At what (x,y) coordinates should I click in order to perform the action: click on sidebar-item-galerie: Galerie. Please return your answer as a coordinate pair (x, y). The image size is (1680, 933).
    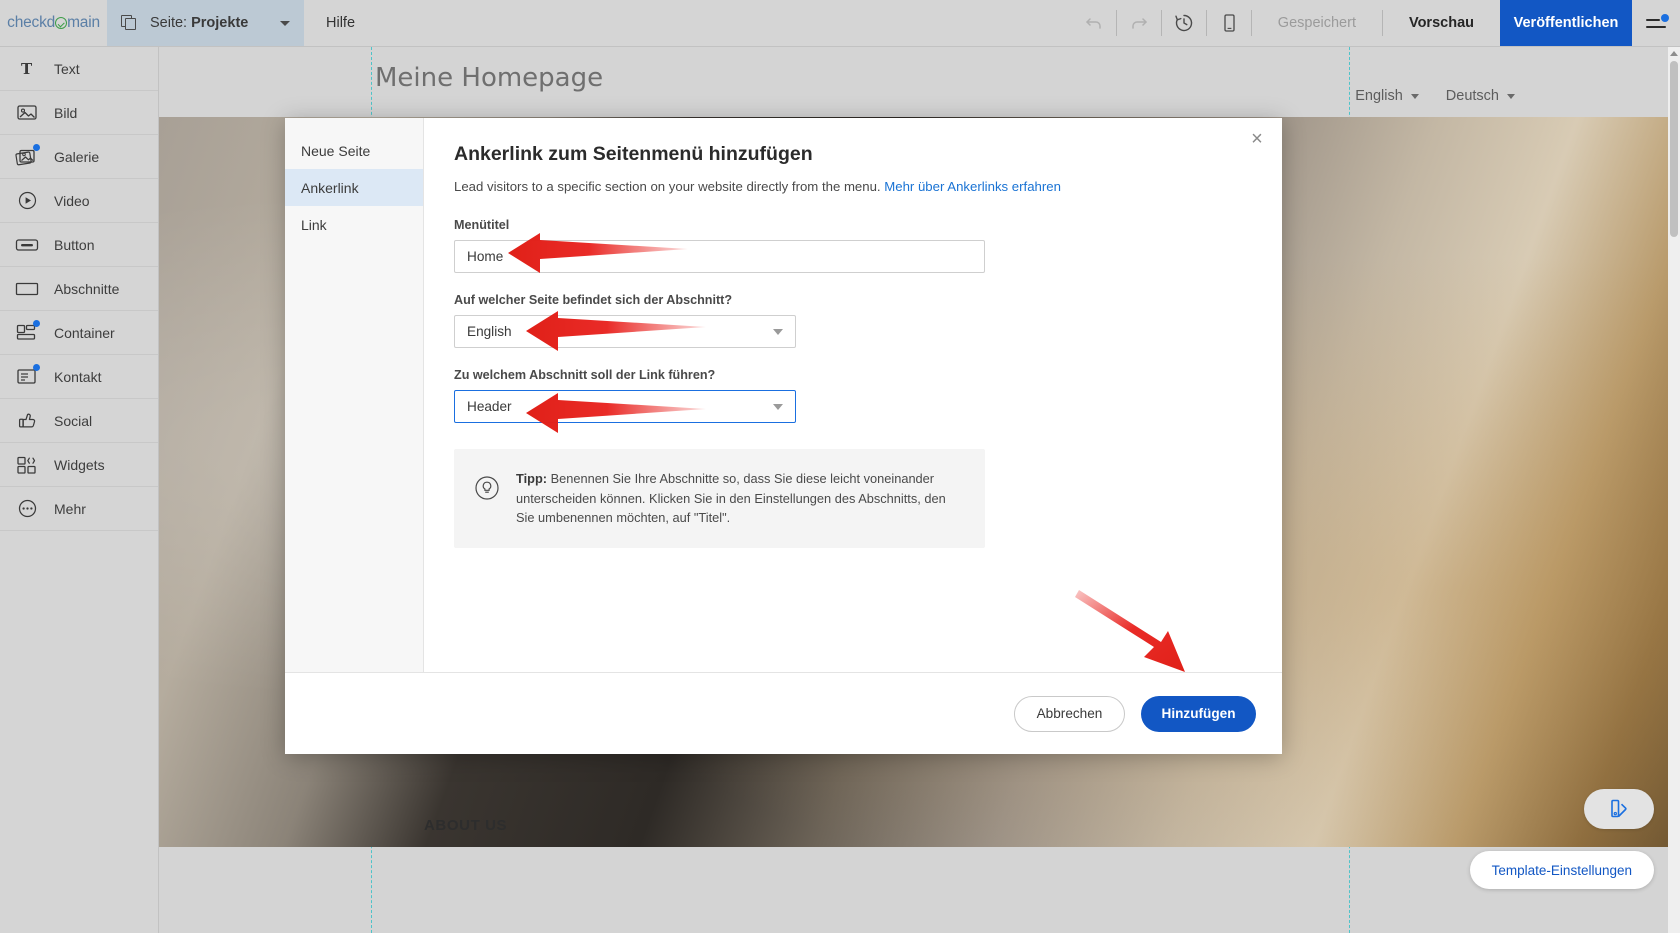
    Looking at the image, I should click on (79, 157).